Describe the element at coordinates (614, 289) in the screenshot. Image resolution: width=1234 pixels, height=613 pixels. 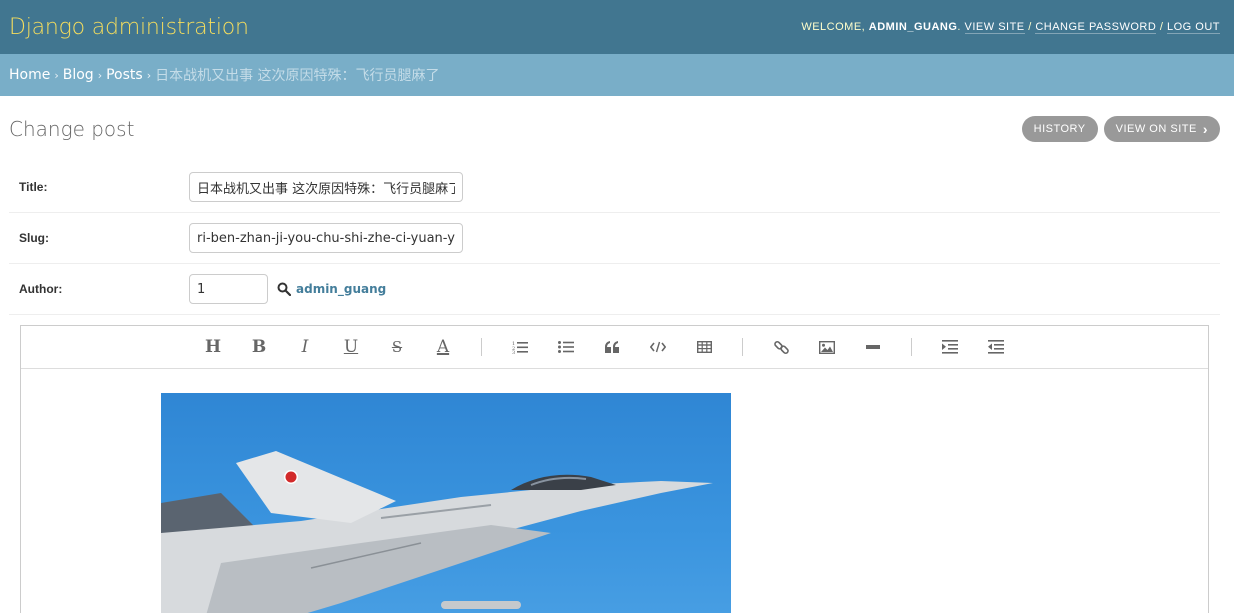
I see `author-row: Author: admin_guang` at that location.